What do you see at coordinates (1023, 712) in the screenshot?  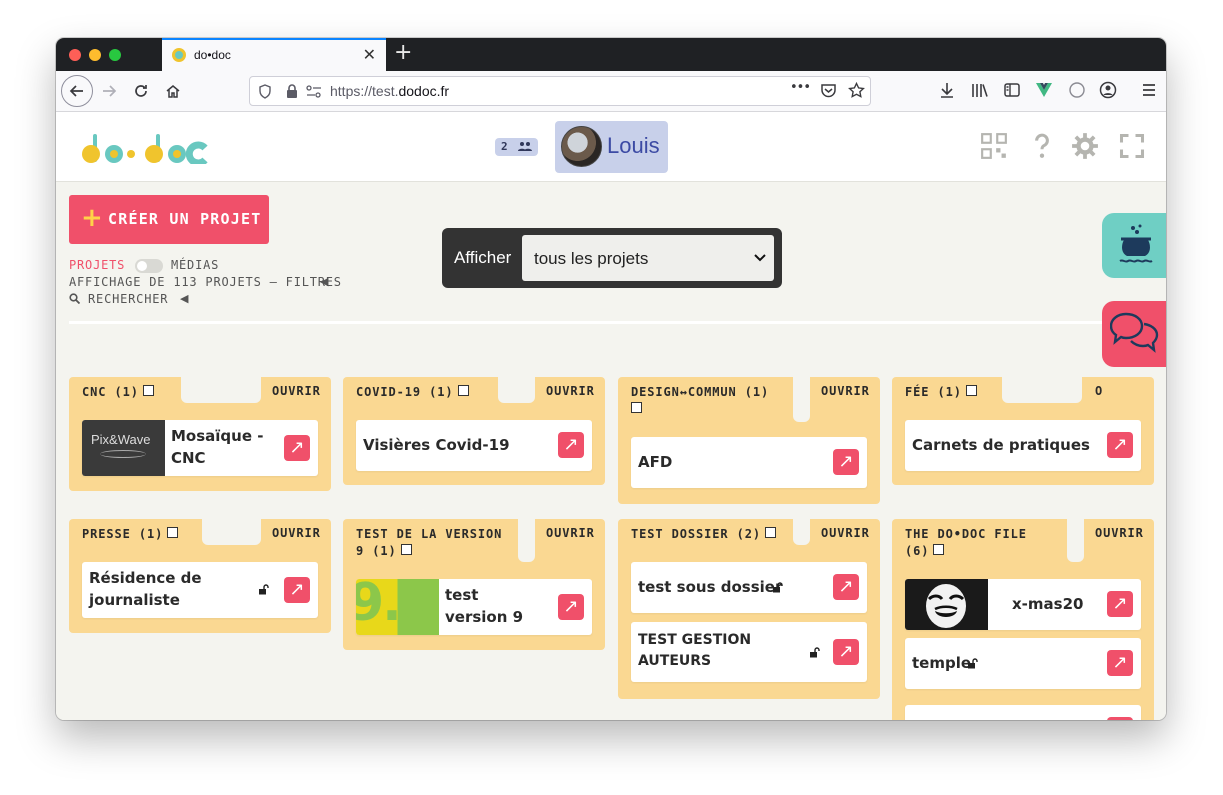 I see `project-card: projet ↗` at bounding box center [1023, 712].